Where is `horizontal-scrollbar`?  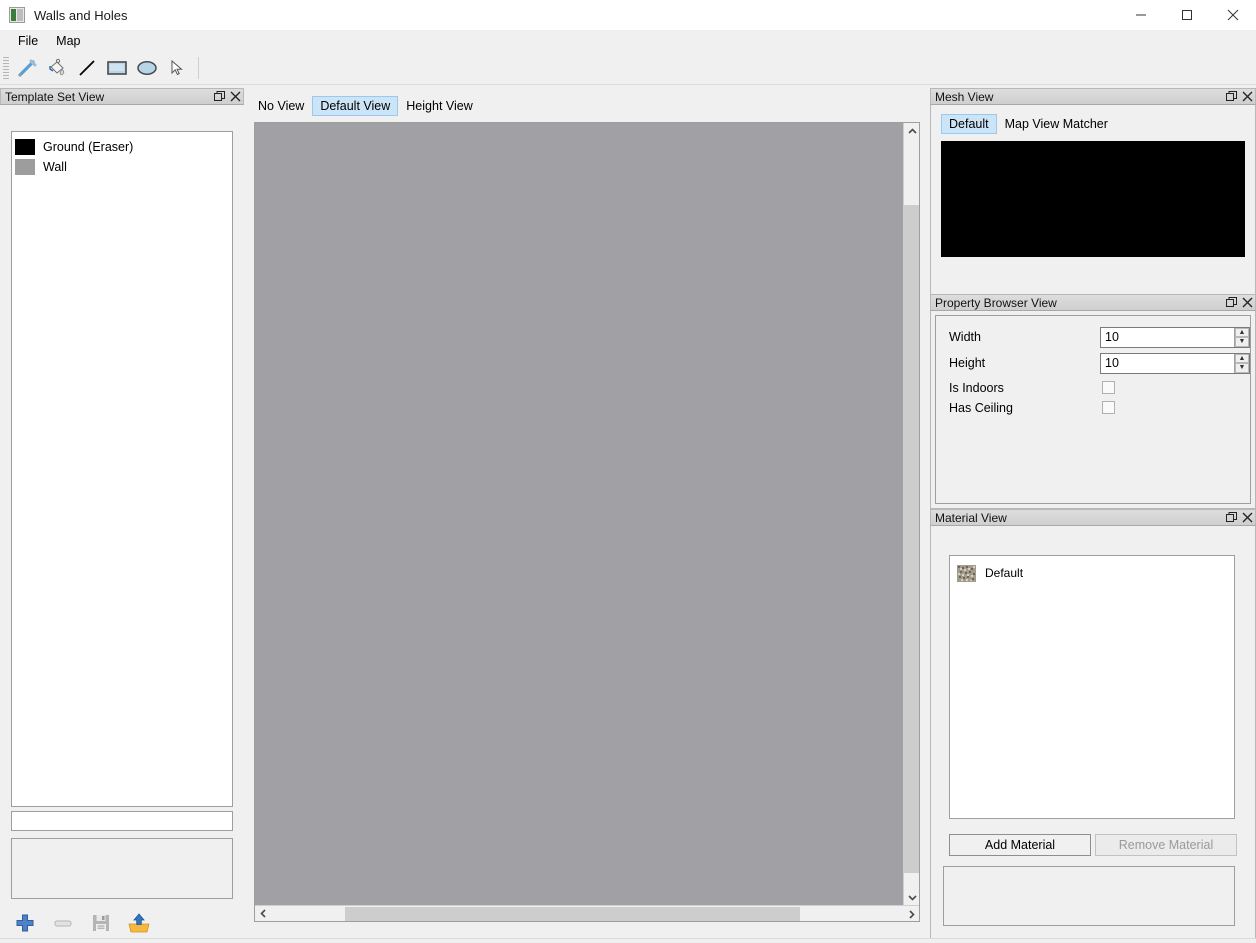 horizontal-scrollbar is located at coordinates (587, 913).